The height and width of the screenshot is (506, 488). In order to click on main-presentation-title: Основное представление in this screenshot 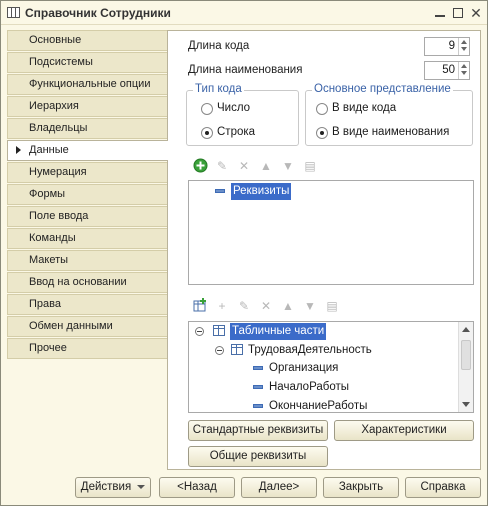, I will do `click(382, 89)`.